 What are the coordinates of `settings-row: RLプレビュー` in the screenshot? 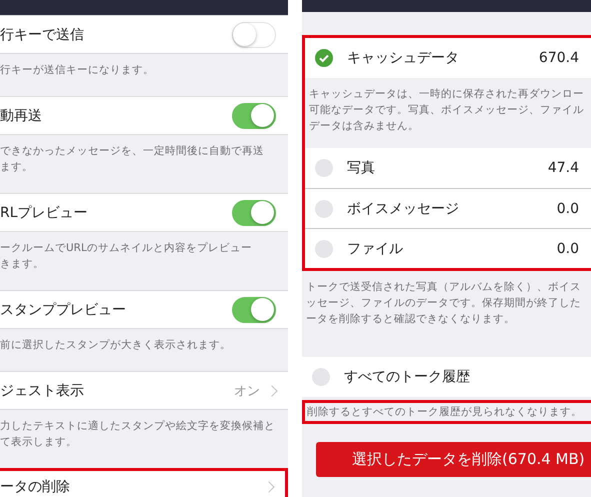 It's located at (144, 212).